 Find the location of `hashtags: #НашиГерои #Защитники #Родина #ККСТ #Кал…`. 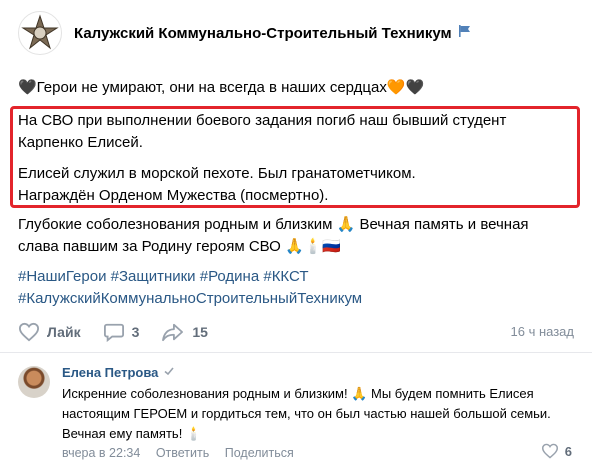

hashtags: #НашиГерои #Защитники #Родина #ККСТ #Кал… is located at coordinates (190, 288).